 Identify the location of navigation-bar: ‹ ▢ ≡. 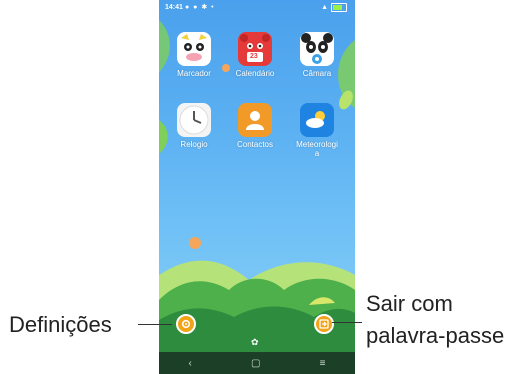
(257, 363).